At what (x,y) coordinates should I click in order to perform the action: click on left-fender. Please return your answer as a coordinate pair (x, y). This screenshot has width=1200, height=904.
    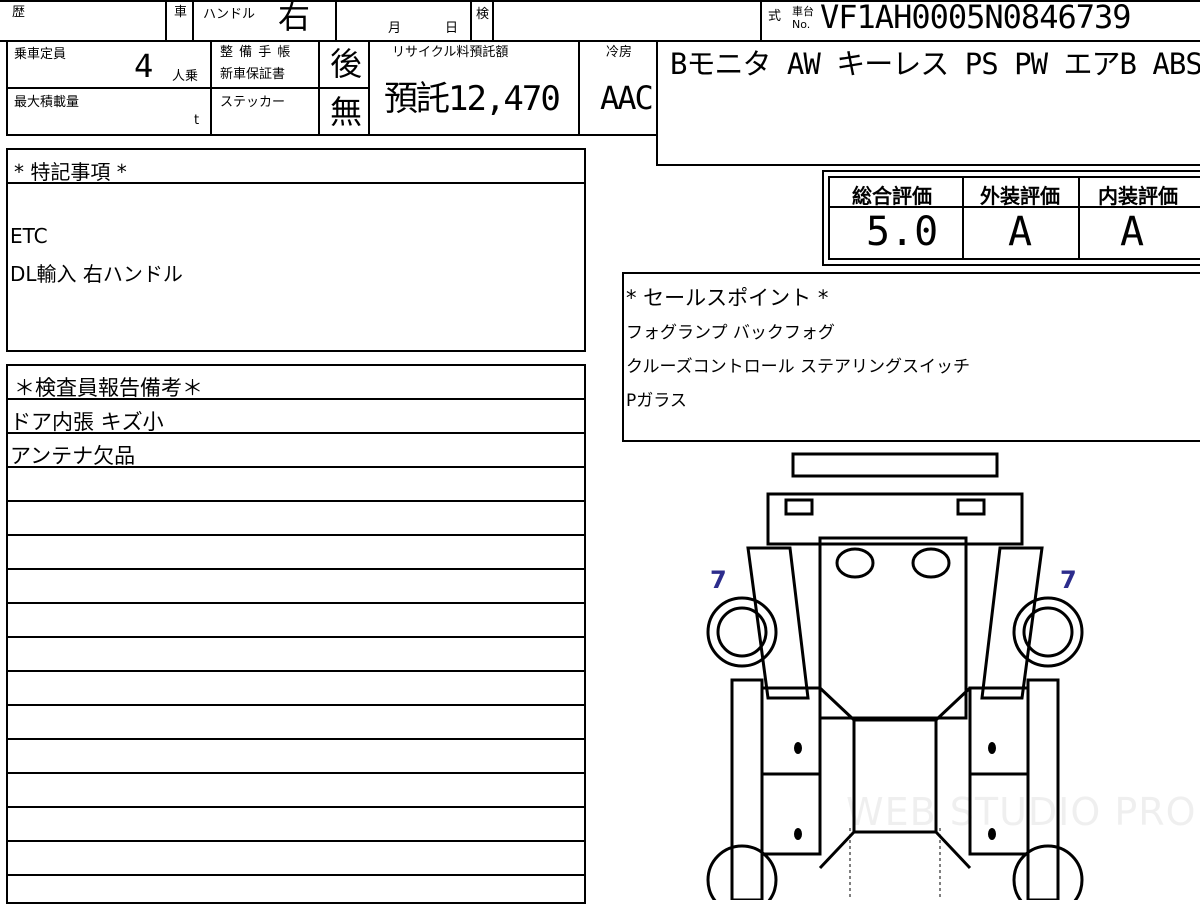
    Looking at the image, I should click on (778, 623).